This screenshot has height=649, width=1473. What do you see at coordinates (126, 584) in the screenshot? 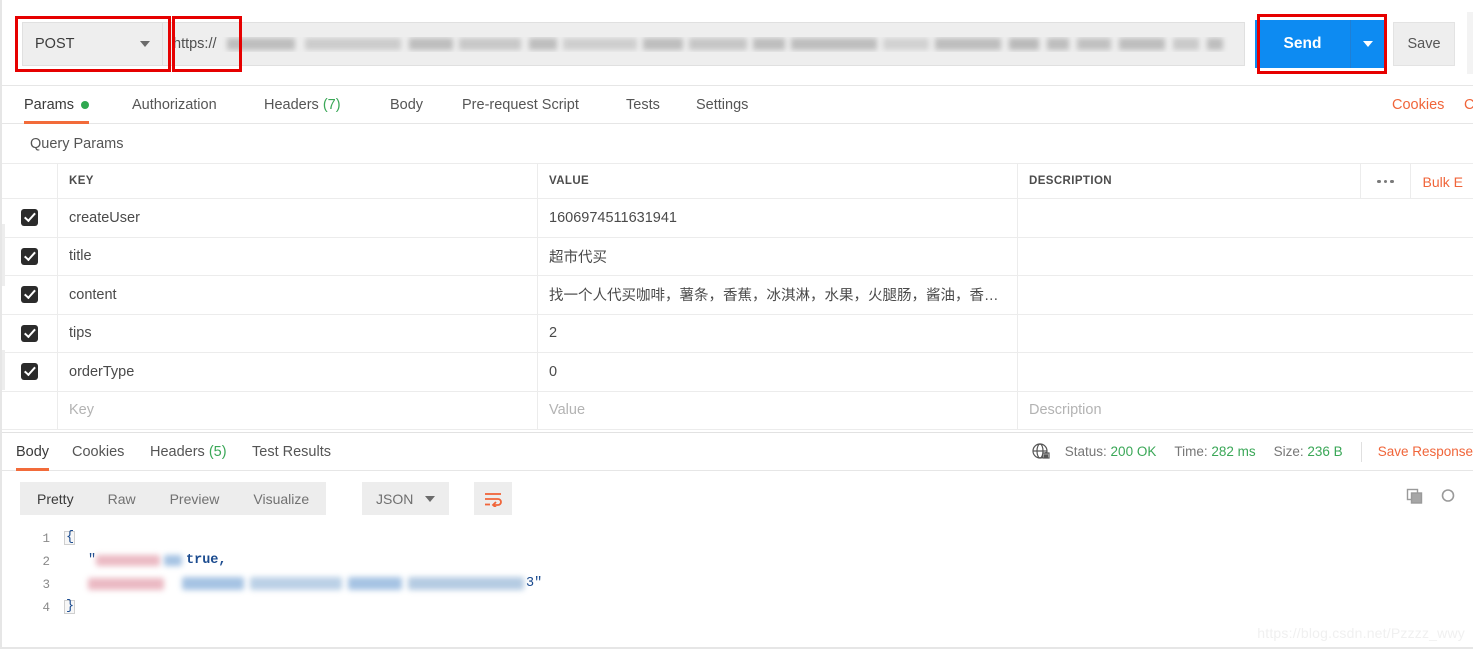
I see `redacted-key` at bounding box center [126, 584].